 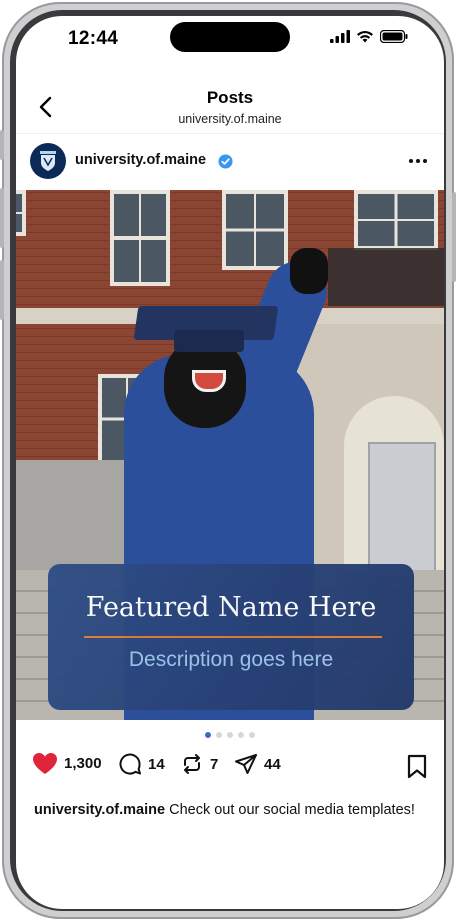 I want to click on caption-text: Check out our social media templates!, so click(x=290, y=810).